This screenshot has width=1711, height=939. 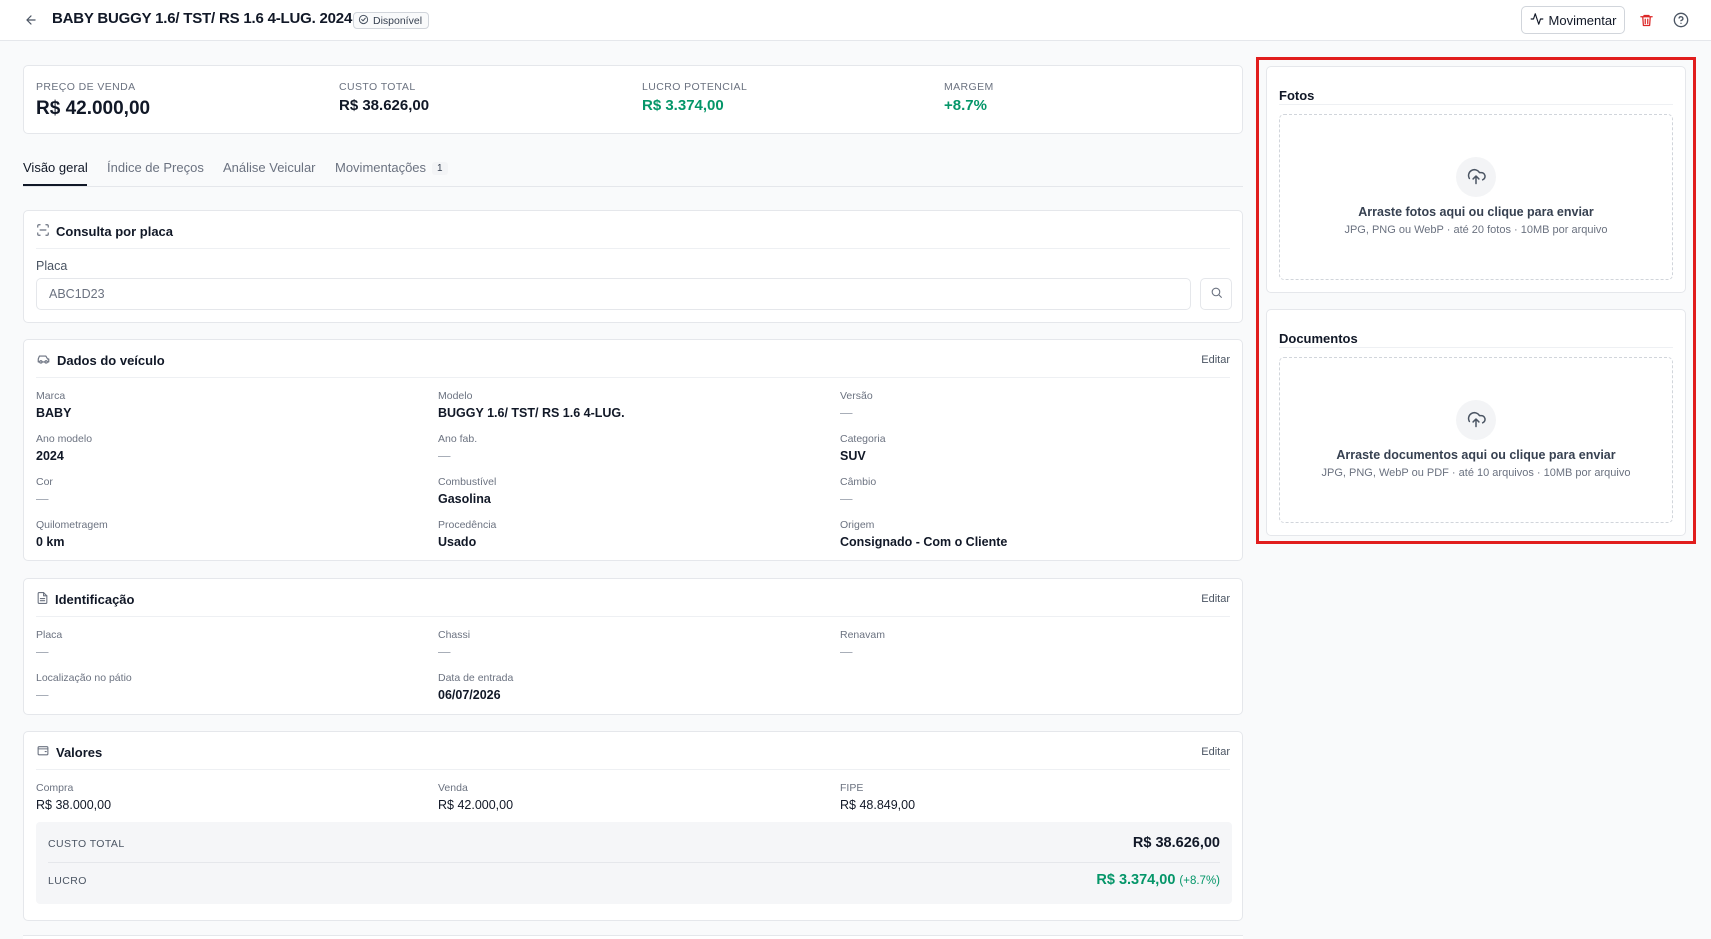 I want to click on wallet-icon, so click(x=43, y=752).